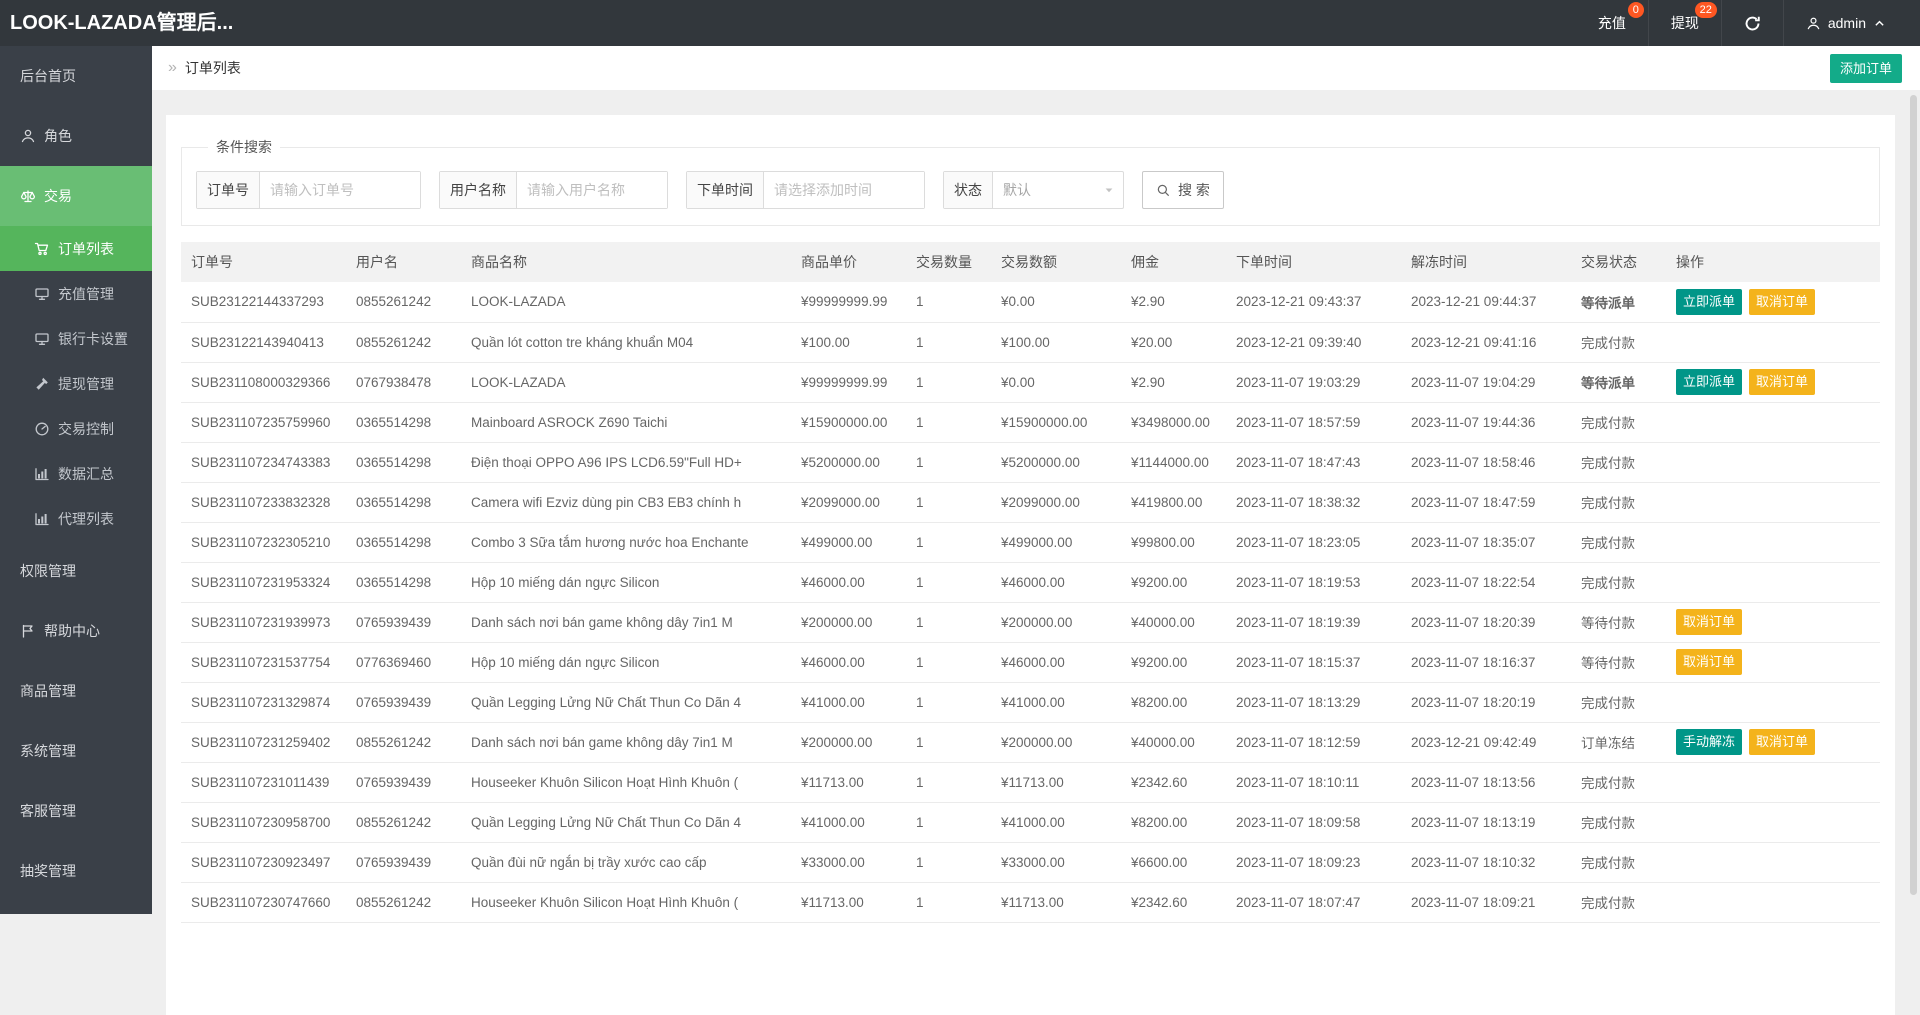 Image resolution: width=1920 pixels, height=1015 pixels. What do you see at coordinates (1056, 462) in the screenshot?
I see `amount-cell: ¥5200000.00` at bounding box center [1056, 462].